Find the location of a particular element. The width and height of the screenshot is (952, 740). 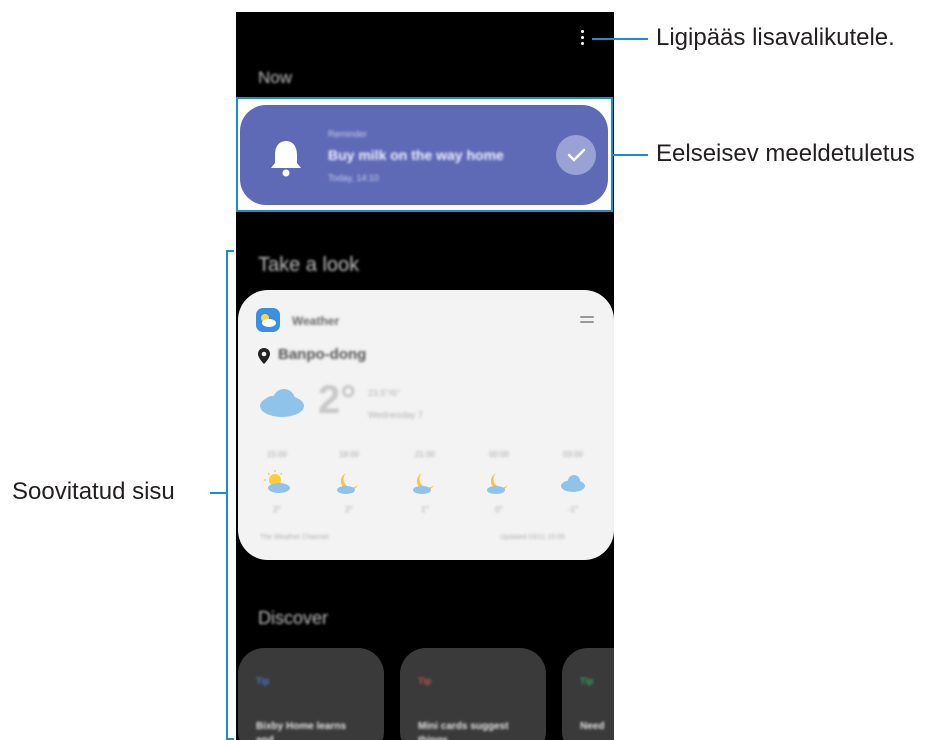

callout-upcoming-reminder: Eelseisev meeldetuletus is located at coordinates (785, 153).